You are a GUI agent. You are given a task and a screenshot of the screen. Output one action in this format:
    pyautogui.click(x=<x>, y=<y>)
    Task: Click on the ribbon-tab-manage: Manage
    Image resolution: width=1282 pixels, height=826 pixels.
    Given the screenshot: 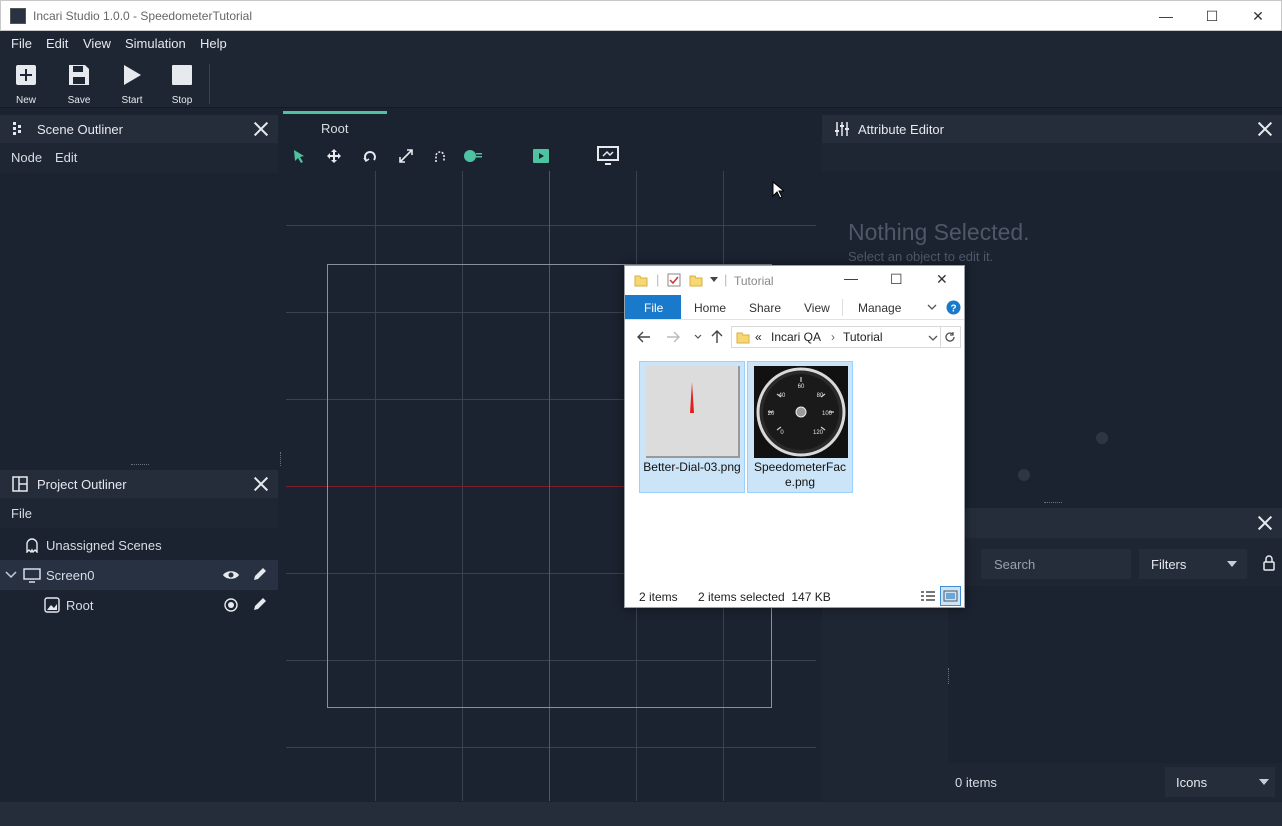 What is the action you would take?
    pyautogui.click(x=879, y=308)
    